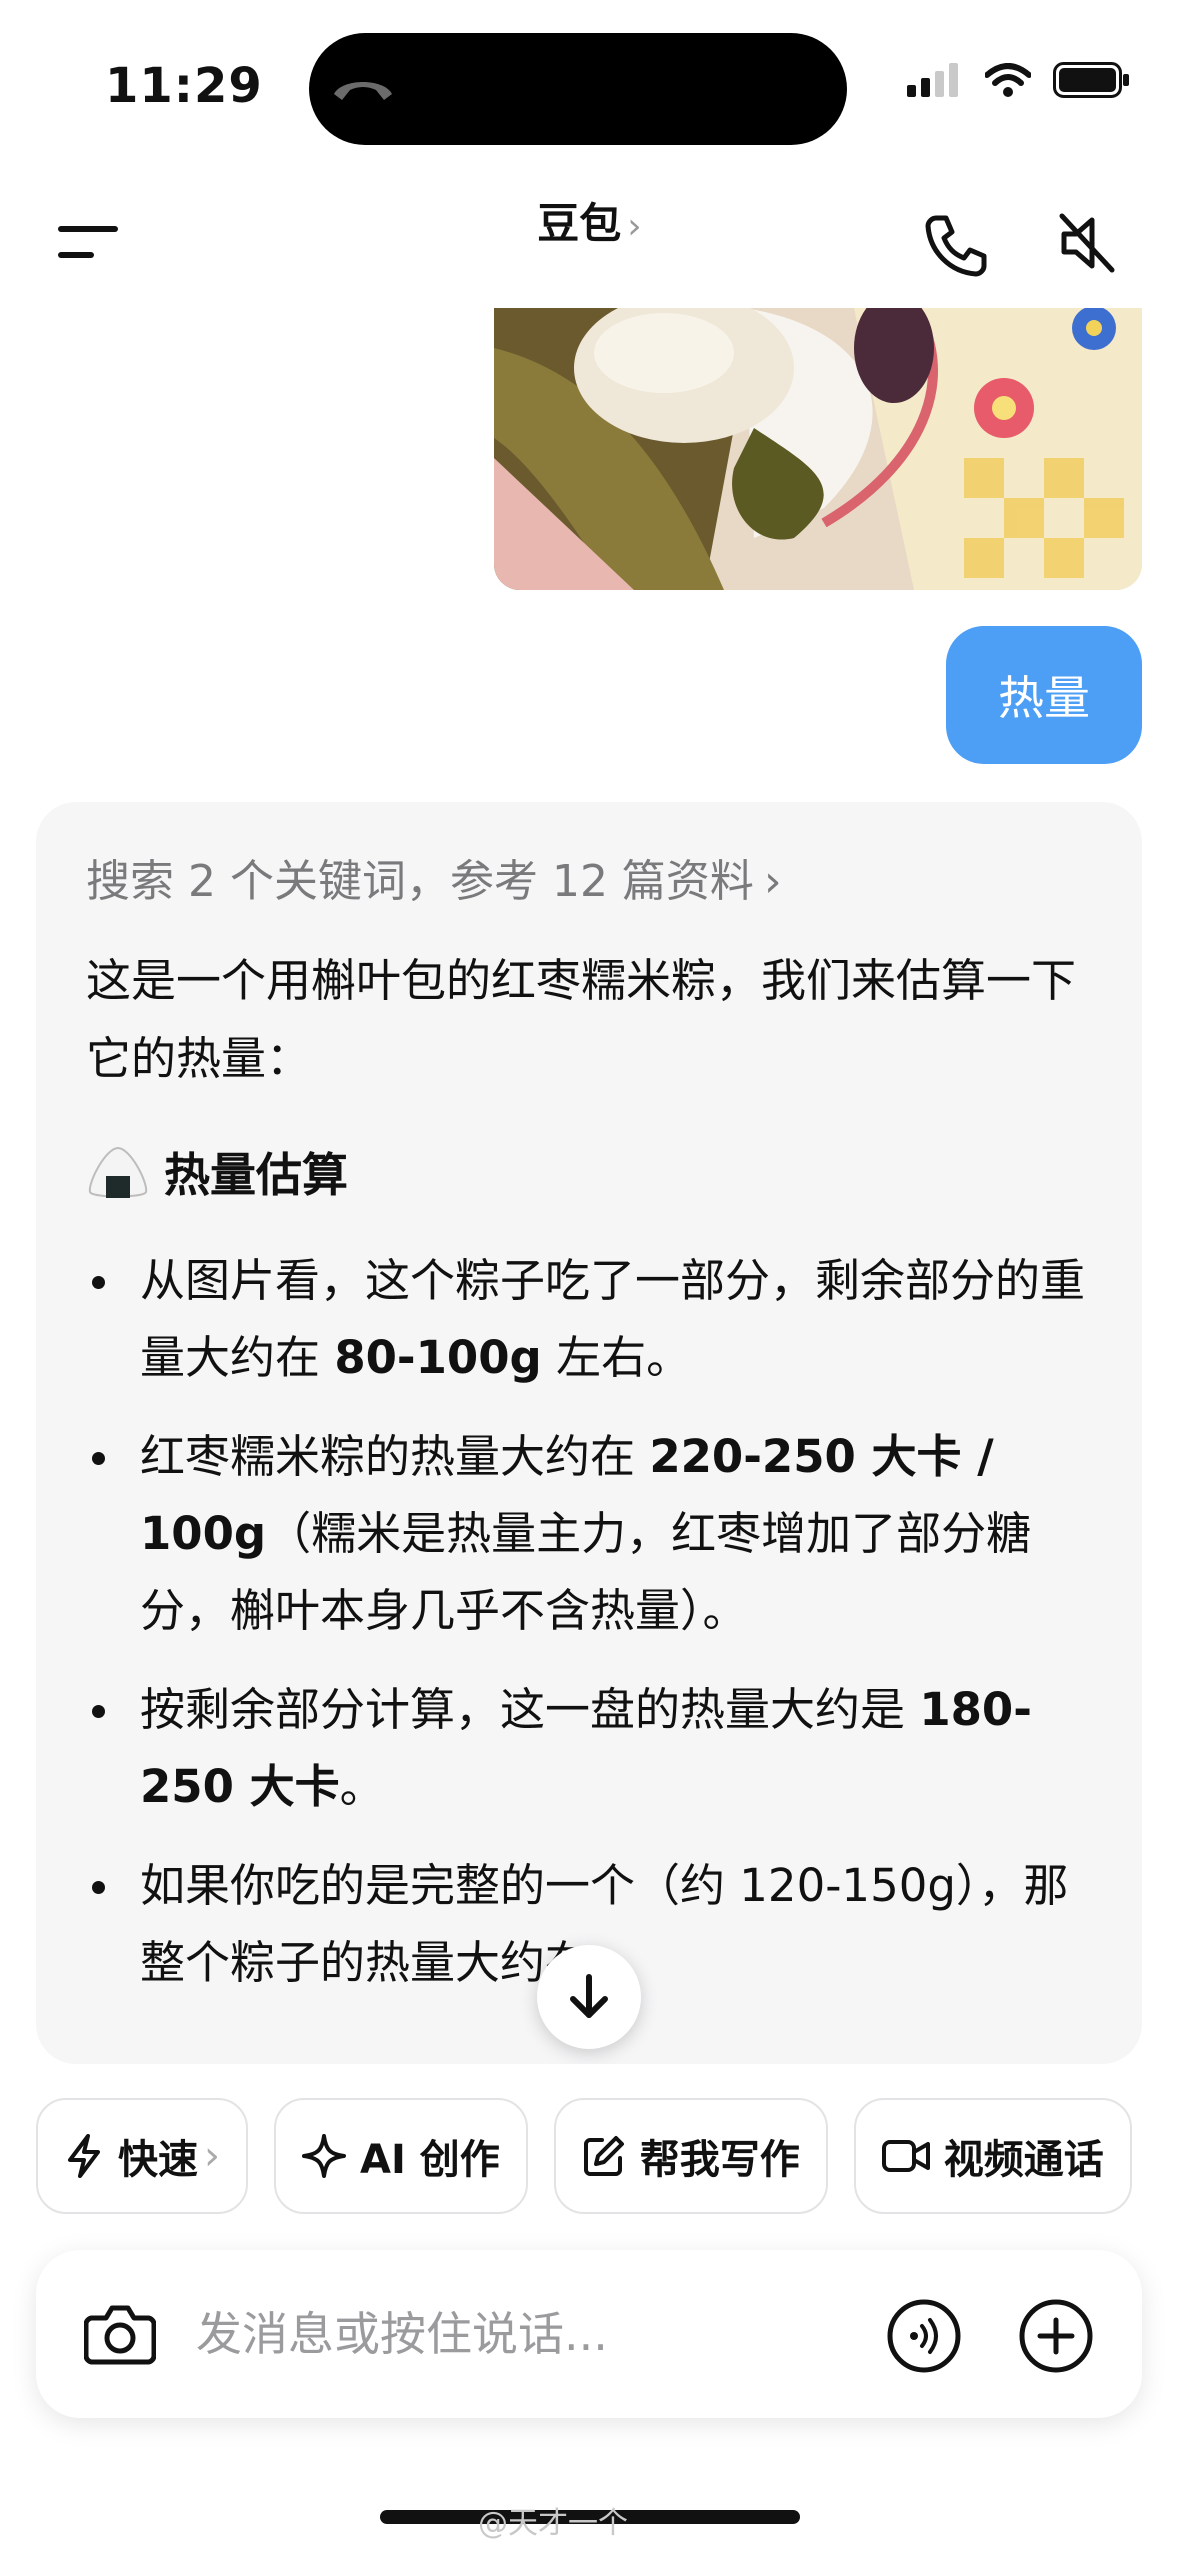 The width and height of the screenshot is (1179, 2556). I want to click on call-end-icon, so click(363, 91).